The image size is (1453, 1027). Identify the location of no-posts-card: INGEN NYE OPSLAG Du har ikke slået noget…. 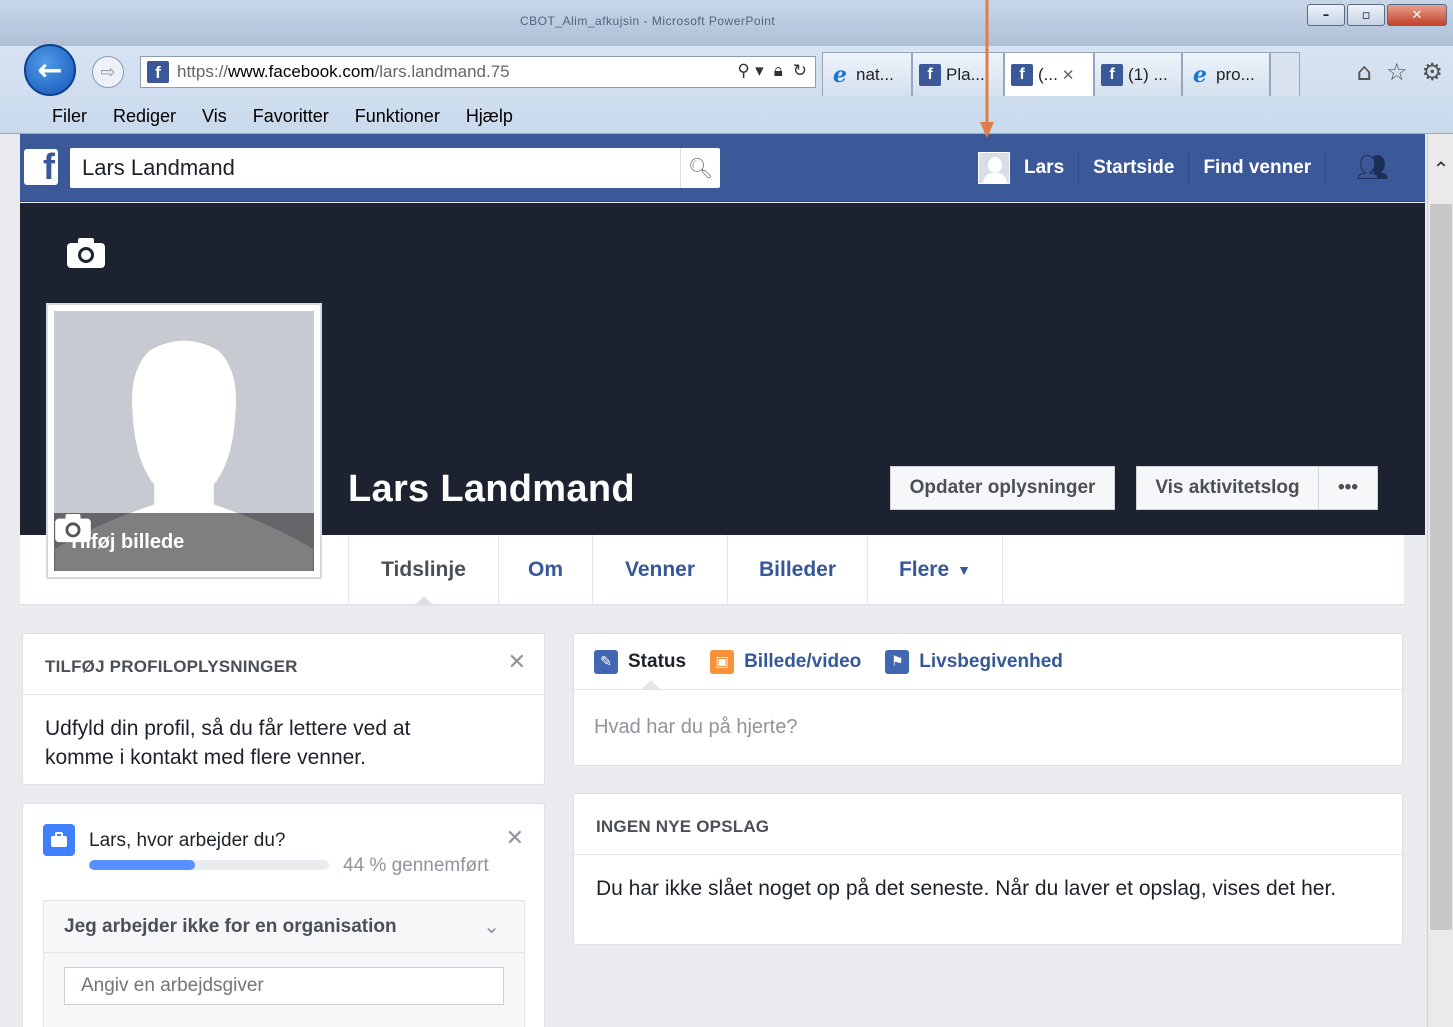
(988, 869).